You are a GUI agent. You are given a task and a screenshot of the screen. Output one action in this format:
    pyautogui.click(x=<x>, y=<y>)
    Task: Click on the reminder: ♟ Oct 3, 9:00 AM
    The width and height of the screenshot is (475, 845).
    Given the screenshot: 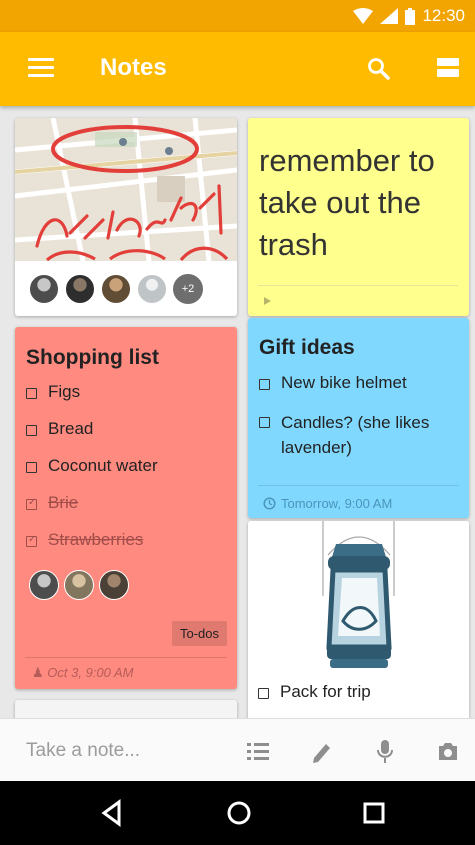 What is the action you would take?
    pyautogui.click(x=83, y=673)
    